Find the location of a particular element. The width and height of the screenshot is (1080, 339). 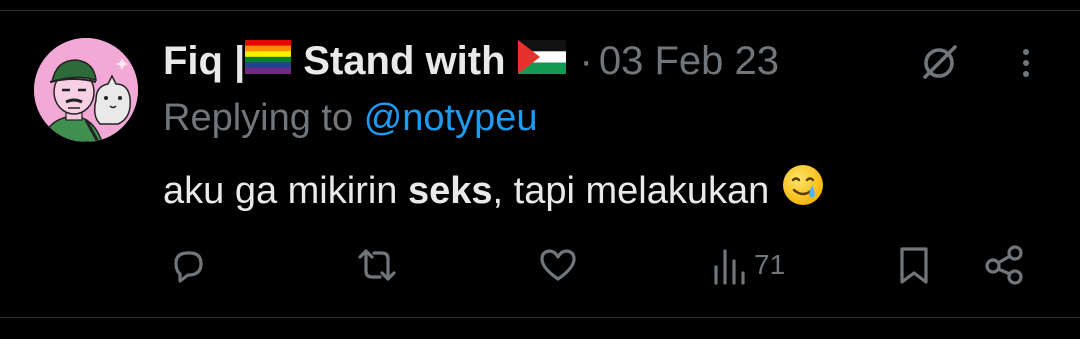

views-icon is located at coordinates (730, 265).